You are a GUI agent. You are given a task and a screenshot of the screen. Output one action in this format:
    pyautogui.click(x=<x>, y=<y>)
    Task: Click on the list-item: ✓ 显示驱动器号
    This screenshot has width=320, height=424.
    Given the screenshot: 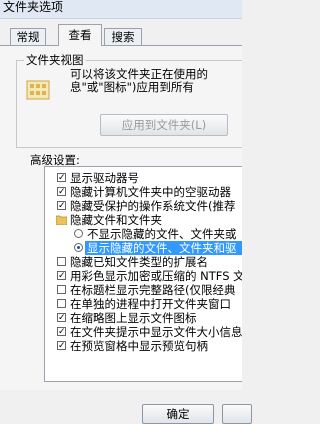 What is the action you would take?
    pyautogui.click(x=143, y=178)
    